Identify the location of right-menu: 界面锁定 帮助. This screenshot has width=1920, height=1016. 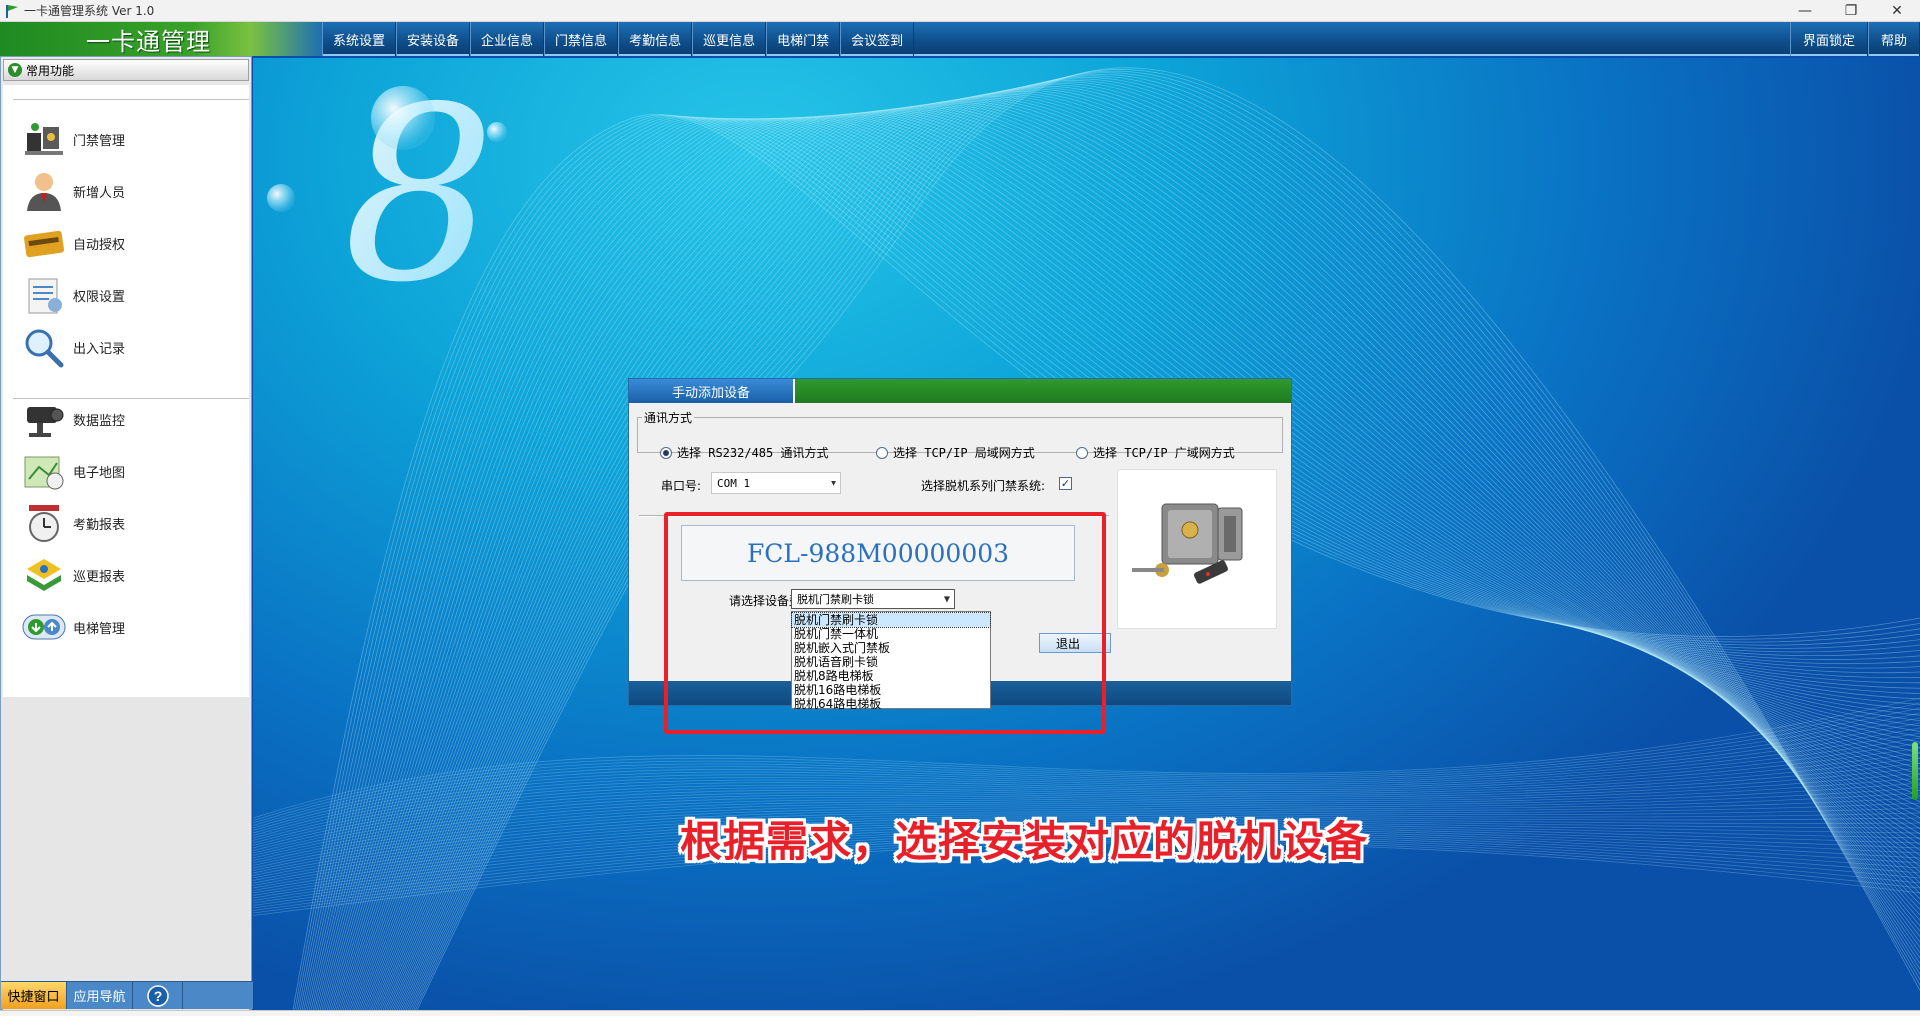
(1854, 39).